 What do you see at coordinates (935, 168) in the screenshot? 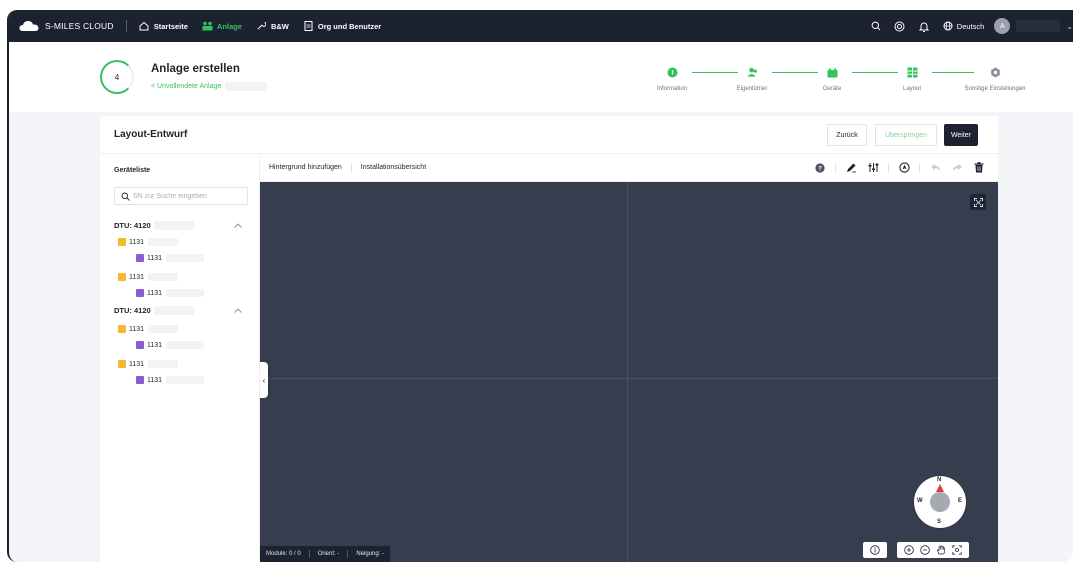
I see `undo-icon` at bounding box center [935, 168].